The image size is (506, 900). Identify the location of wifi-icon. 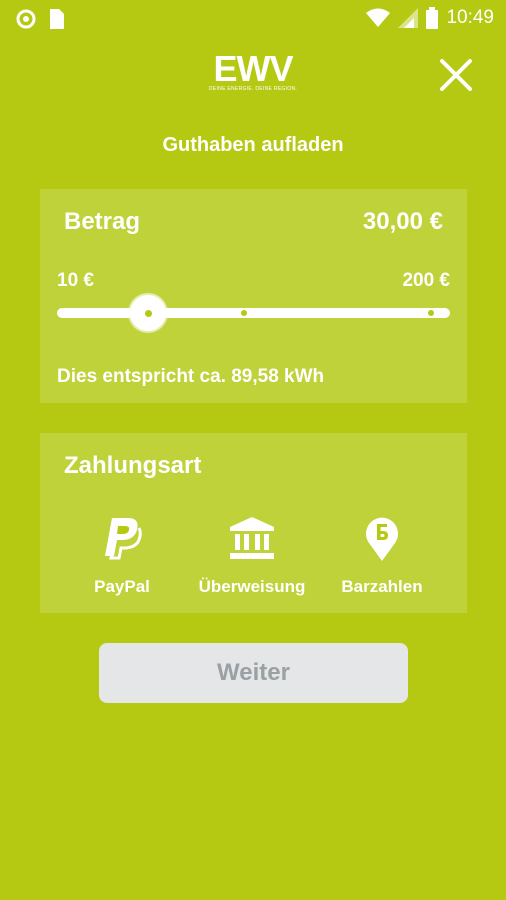
(378, 17).